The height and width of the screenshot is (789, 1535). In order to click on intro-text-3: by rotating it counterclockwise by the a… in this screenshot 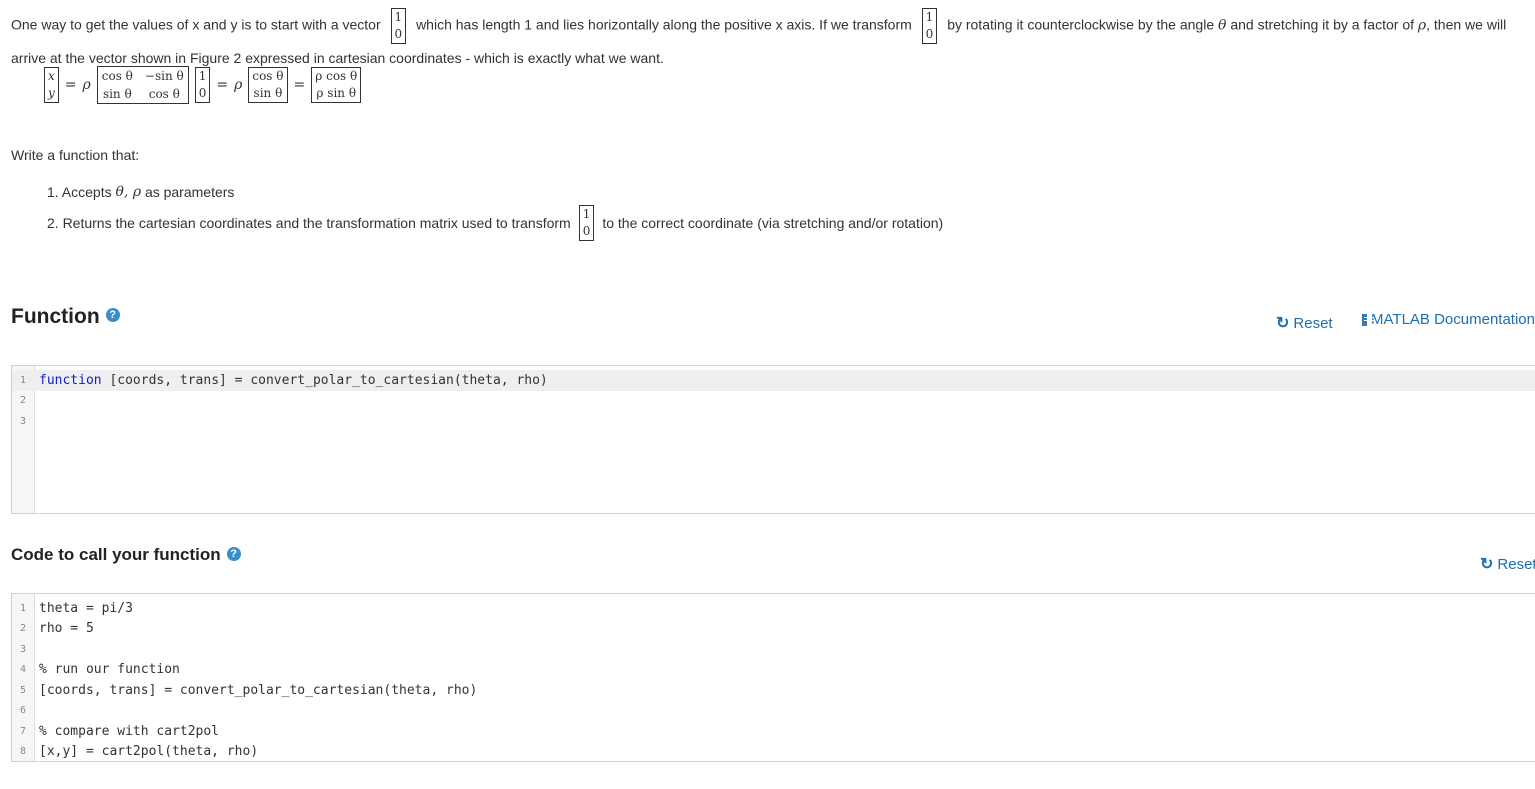, I will do `click(1081, 24)`.